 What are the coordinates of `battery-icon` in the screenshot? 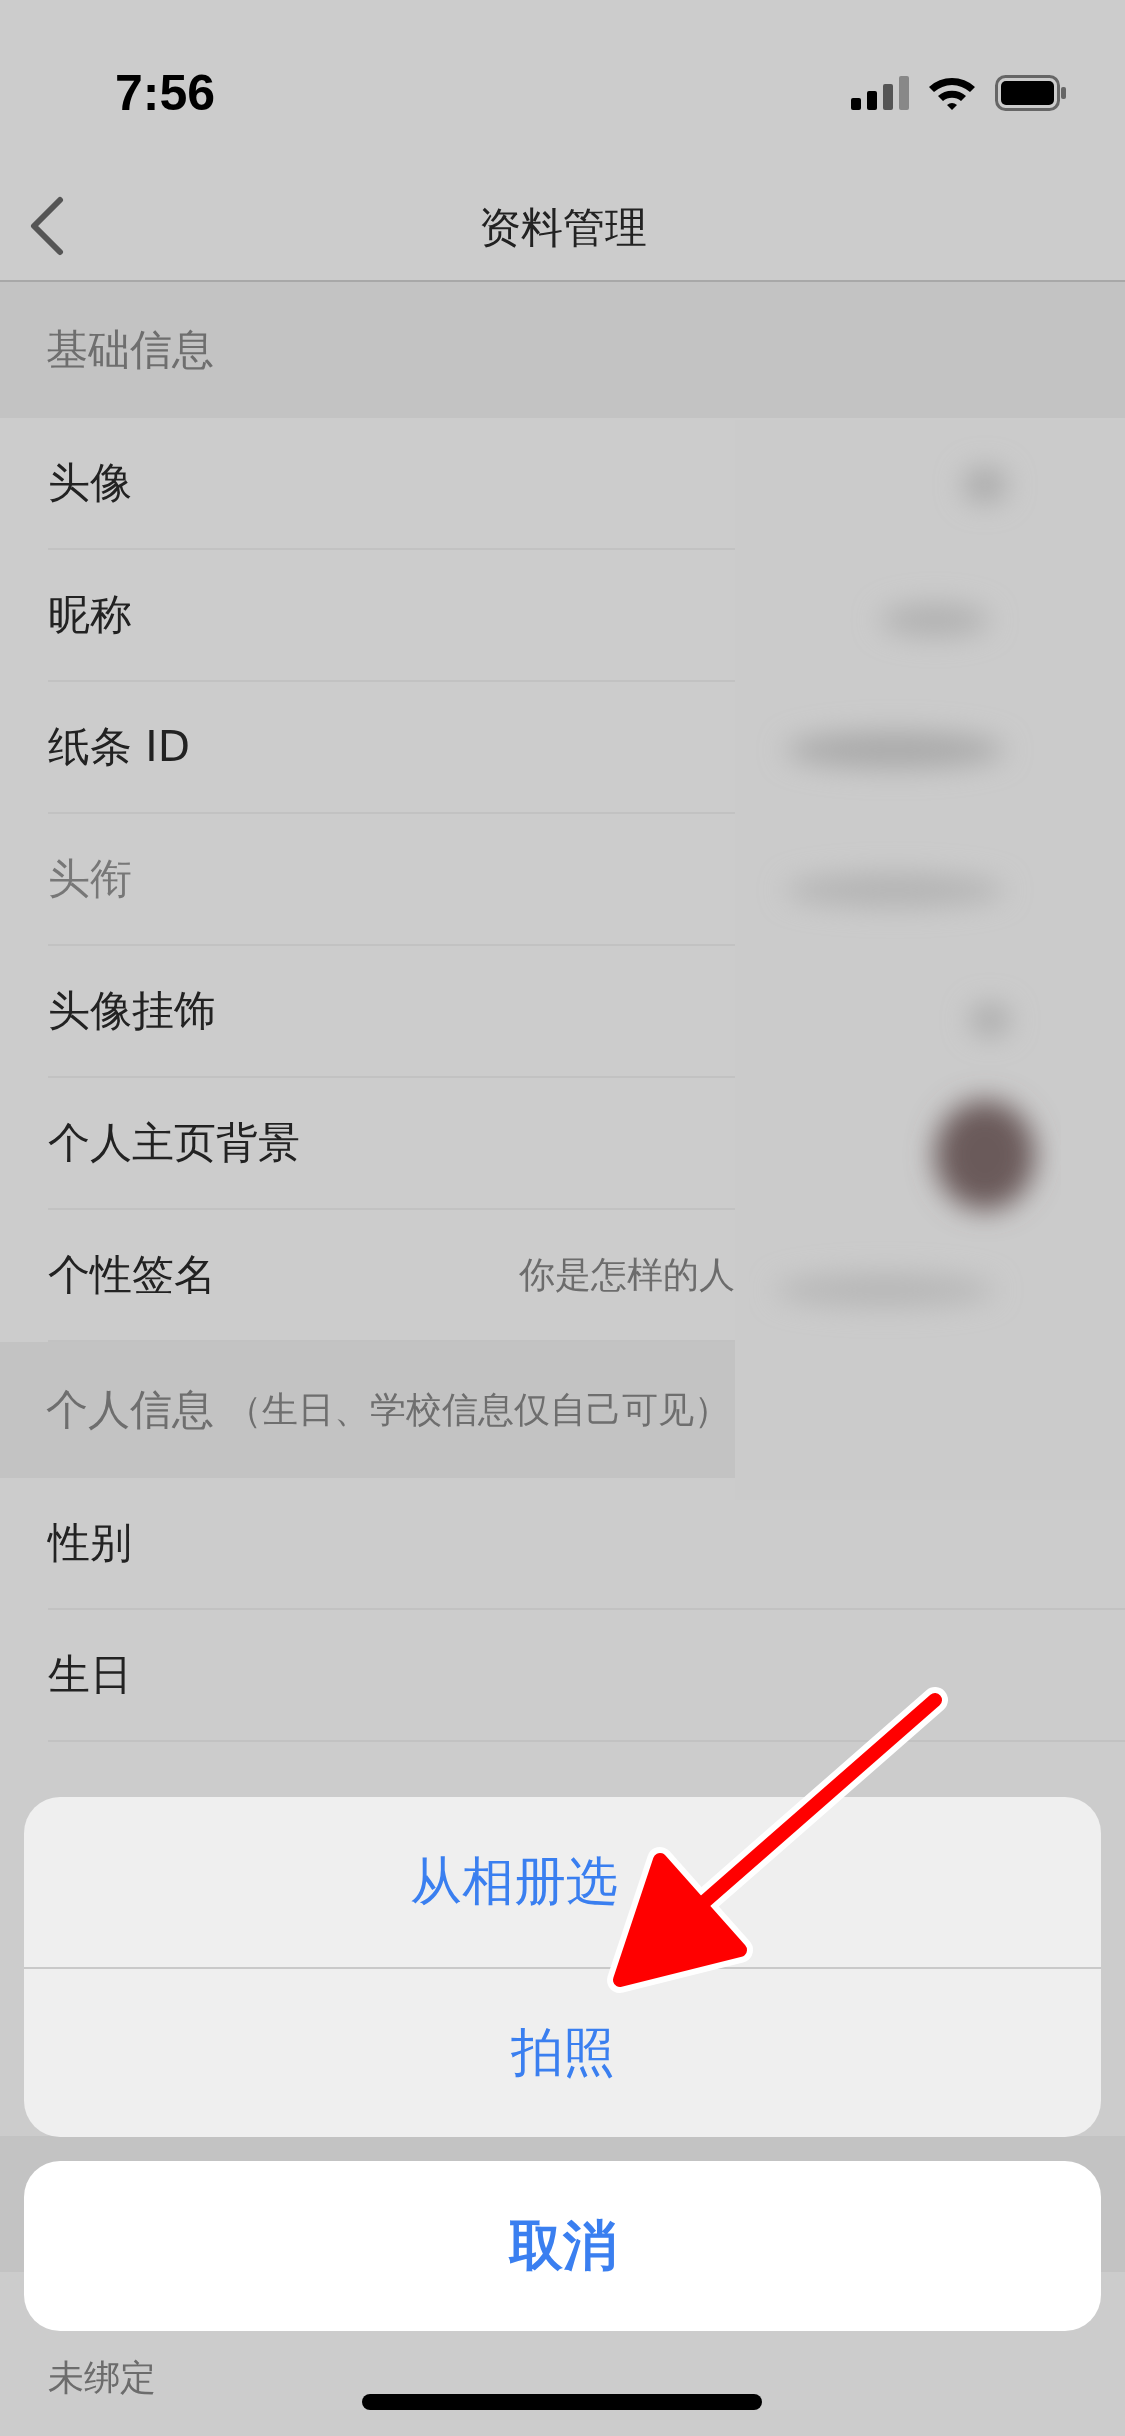 It's located at (1031, 93).